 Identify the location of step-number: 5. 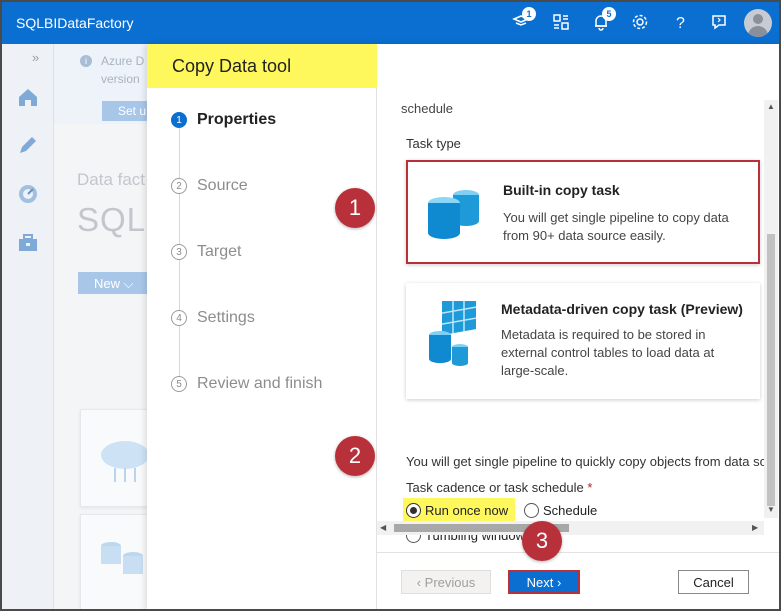
(179, 384).